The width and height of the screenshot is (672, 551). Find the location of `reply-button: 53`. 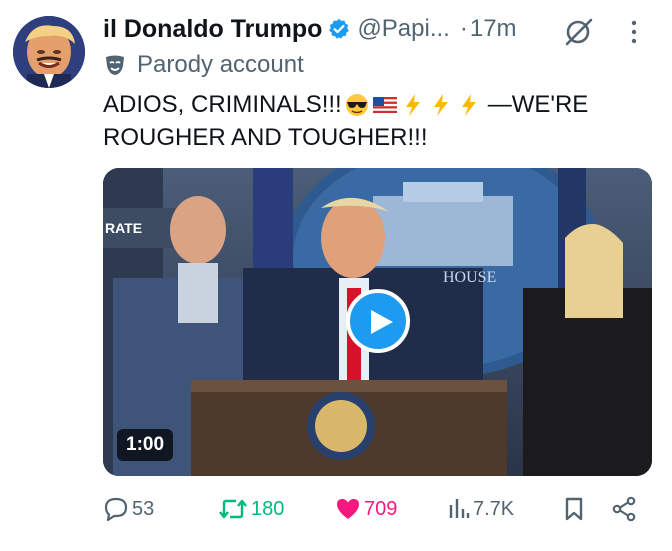

reply-button: 53 is located at coordinates (128, 509).